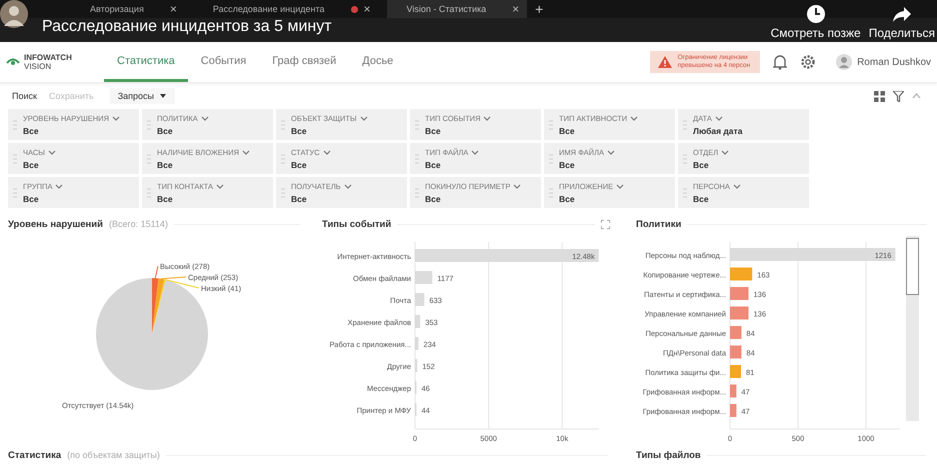 The image size is (937, 476). What do you see at coordinates (24, 96) in the screenshot?
I see `toolbar-button: Поиск` at bounding box center [24, 96].